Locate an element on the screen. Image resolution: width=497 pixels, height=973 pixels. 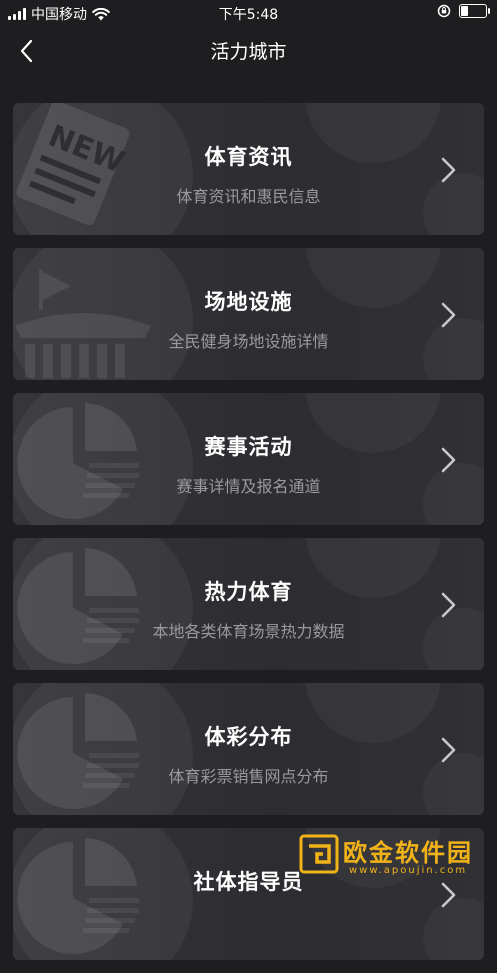
watermark-url: www.apoujin.com is located at coordinates (408, 870).